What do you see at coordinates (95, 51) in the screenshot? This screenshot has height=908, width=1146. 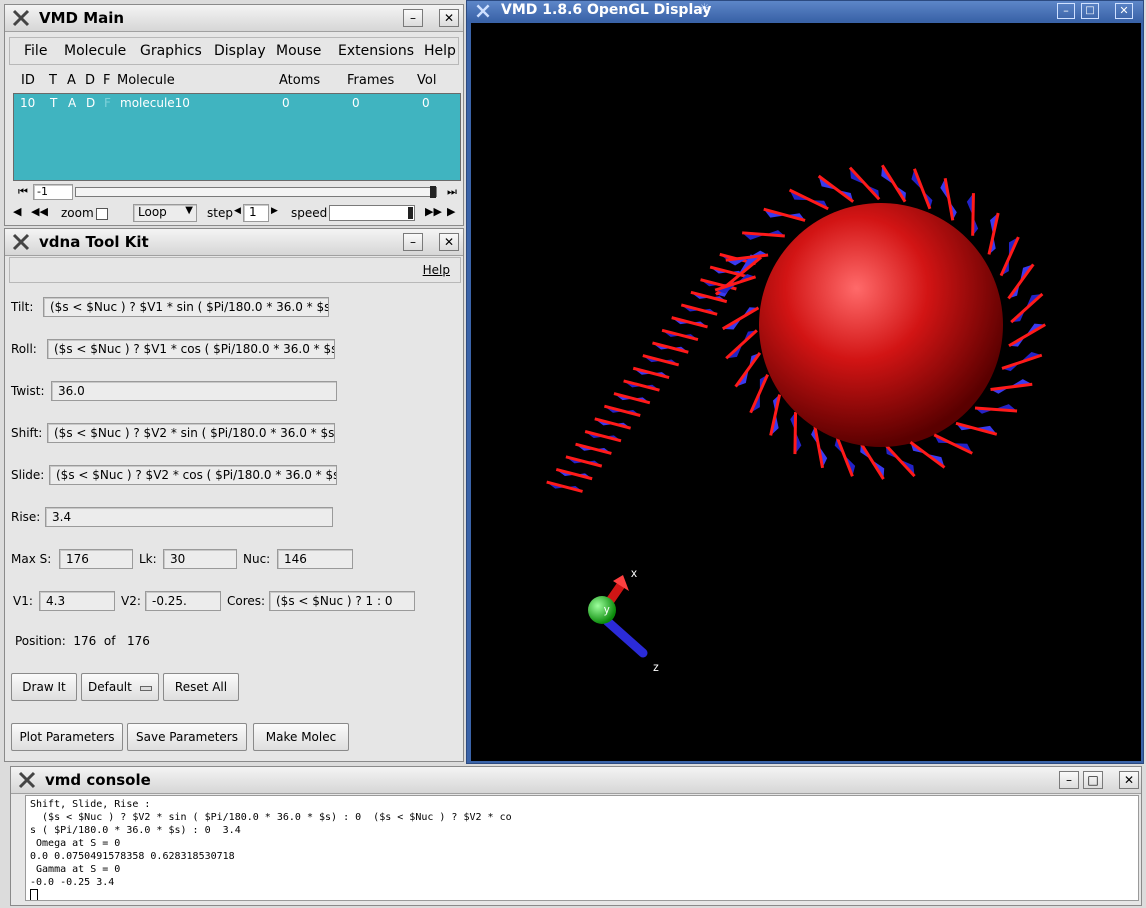 I see `menu-molecule: Molecule` at bounding box center [95, 51].